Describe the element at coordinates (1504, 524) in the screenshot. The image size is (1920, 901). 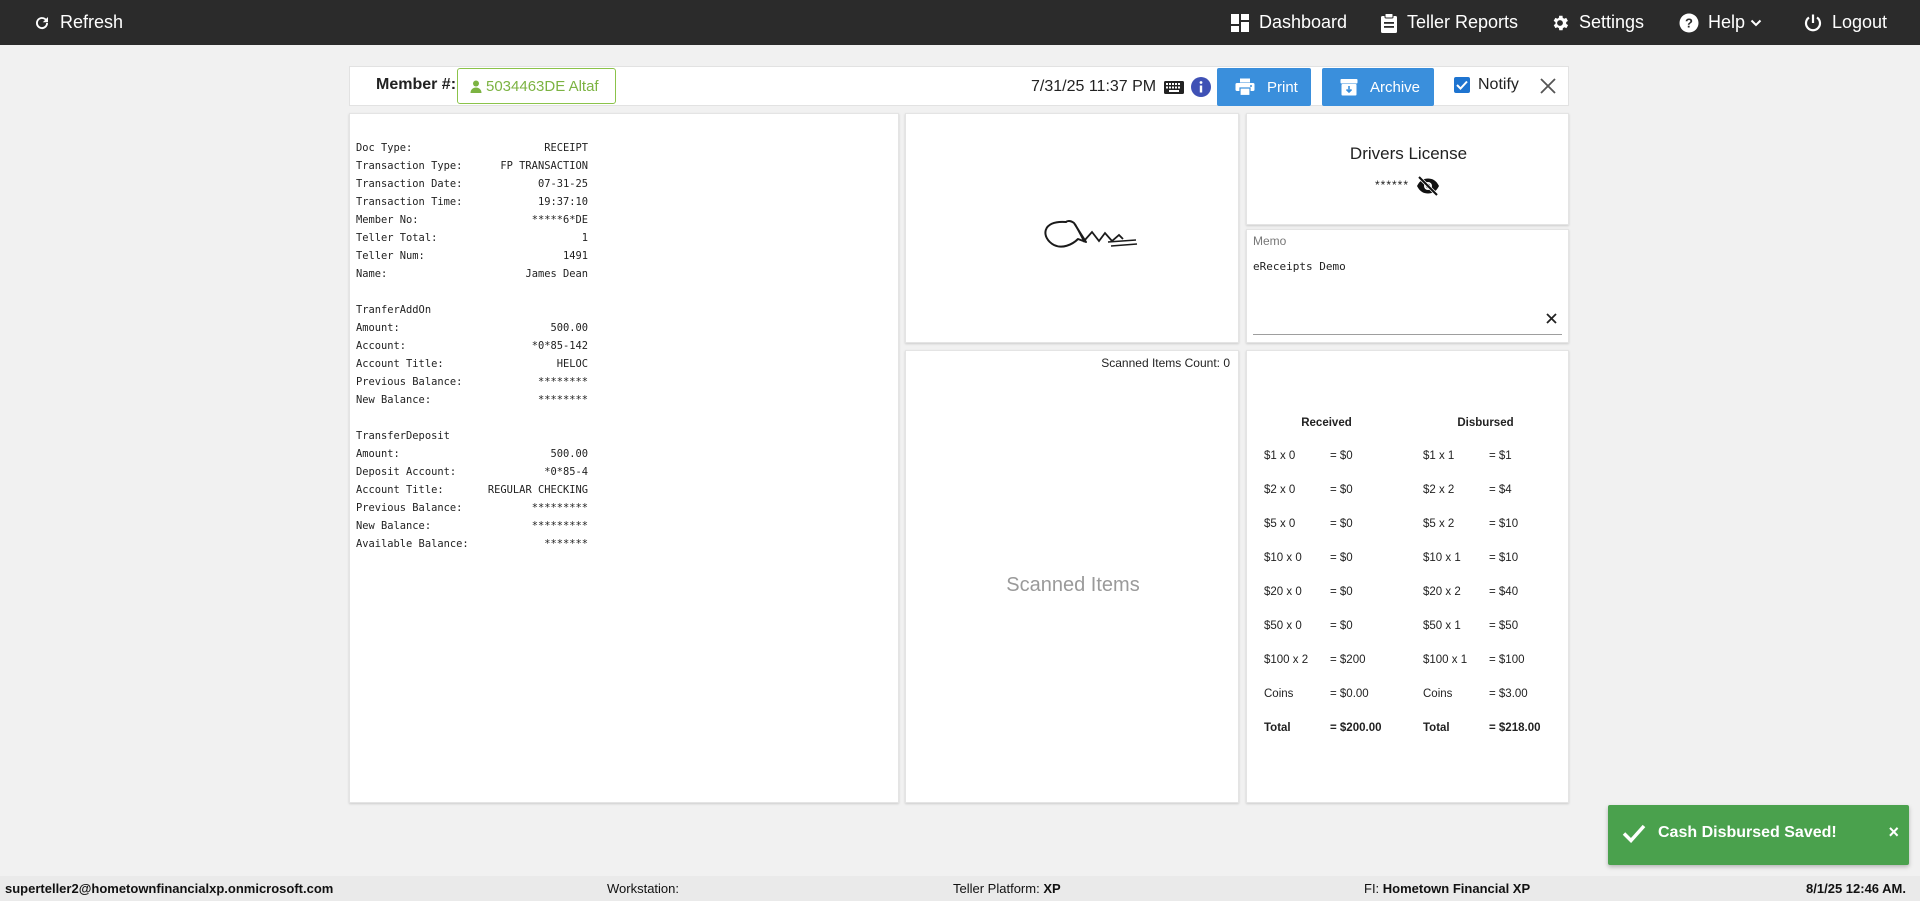
I see `disbursed-amount: = $10` at that location.